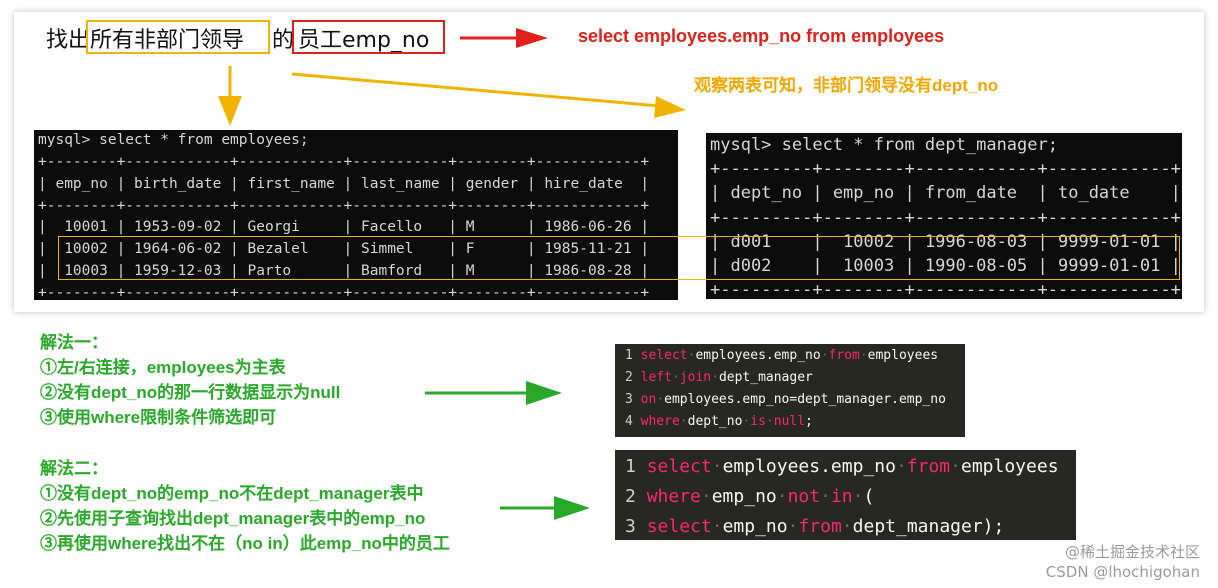  What do you see at coordinates (869, 496) in the screenshot?
I see `code-text: (` at bounding box center [869, 496].